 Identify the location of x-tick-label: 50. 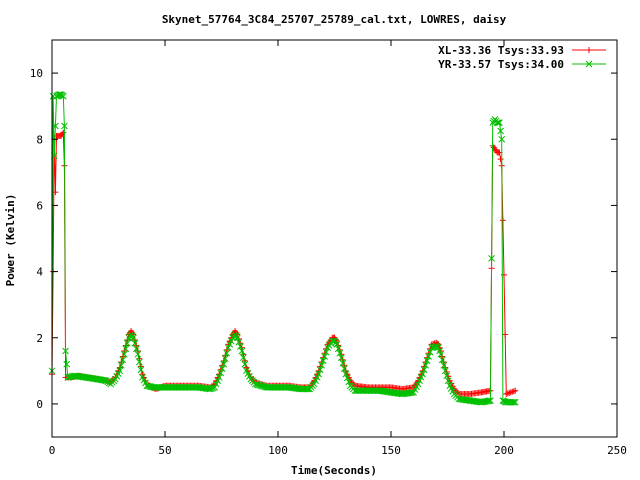
(164, 450).